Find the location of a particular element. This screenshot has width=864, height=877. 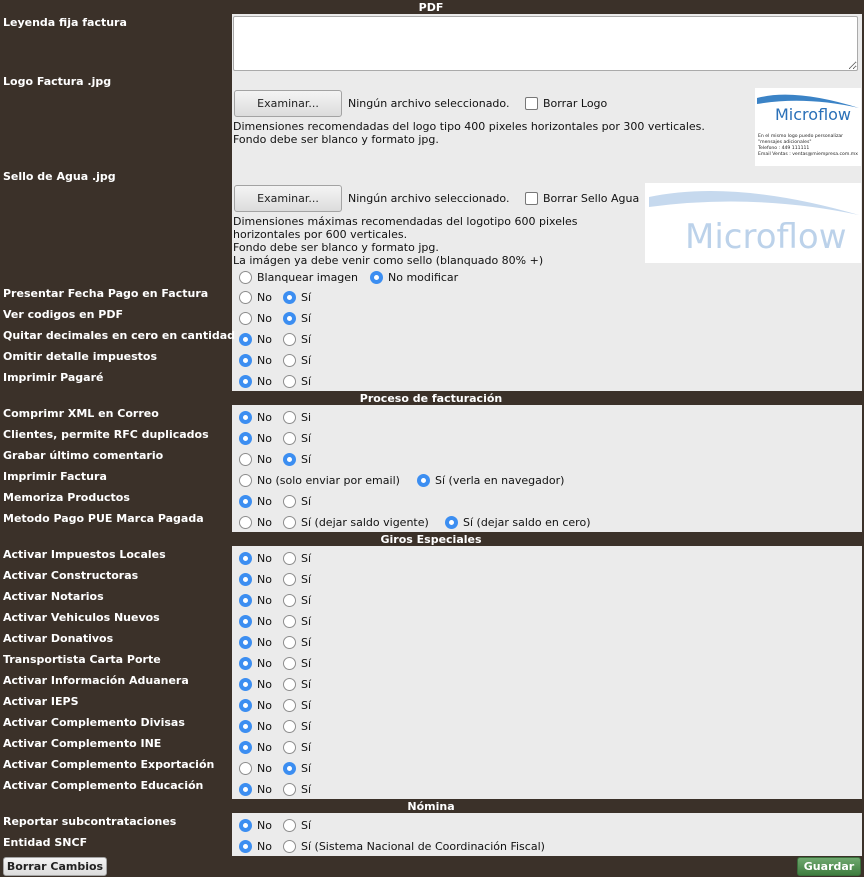

option-row-label: Reportar subcontrataciones is located at coordinates (90, 821).